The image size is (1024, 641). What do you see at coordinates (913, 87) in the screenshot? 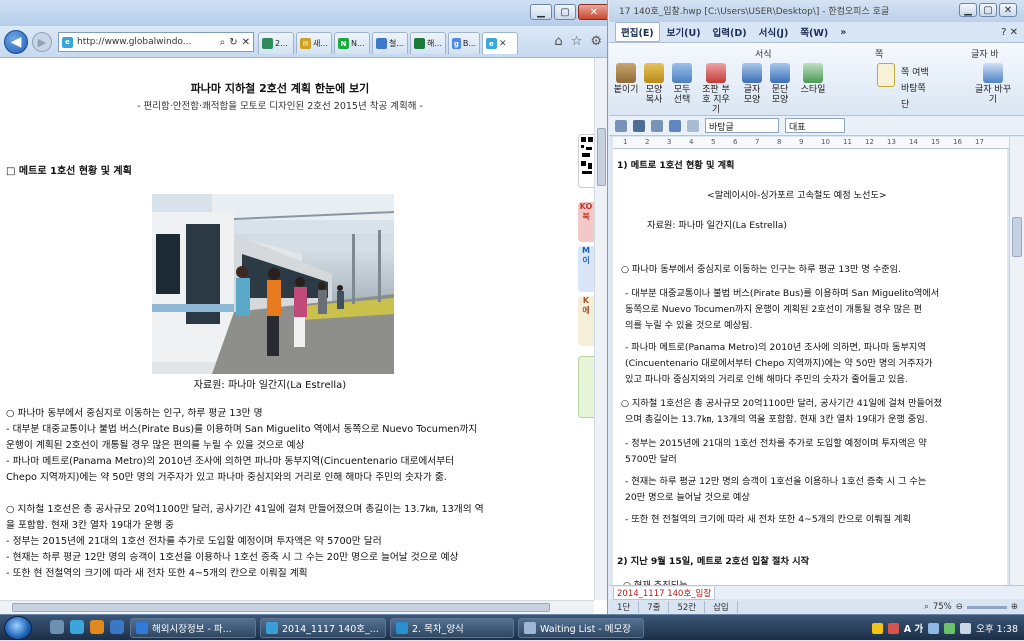
I see `master-page-item: 바탕쪽` at bounding box center [913, 87].